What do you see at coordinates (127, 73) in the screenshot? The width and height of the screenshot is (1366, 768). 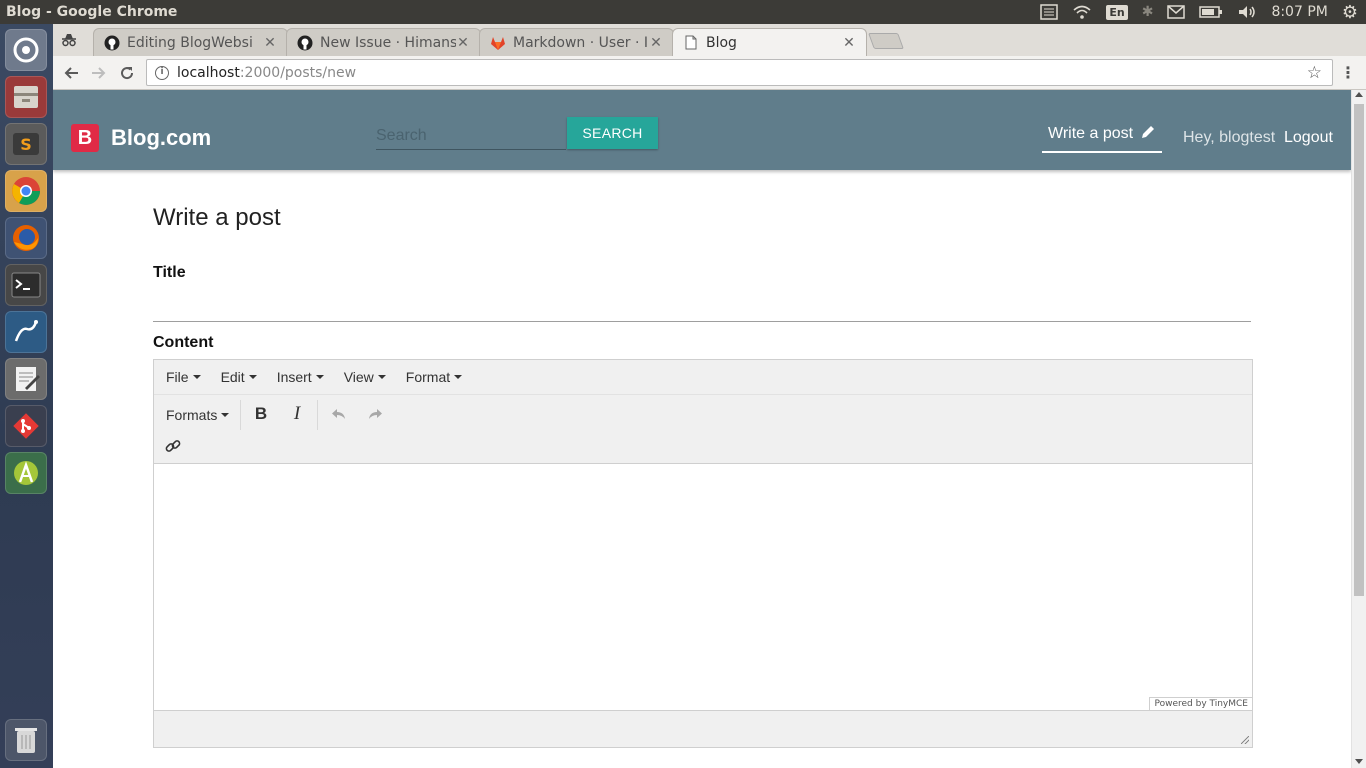 I see `reload-icon` at bounding box center [127, 73].